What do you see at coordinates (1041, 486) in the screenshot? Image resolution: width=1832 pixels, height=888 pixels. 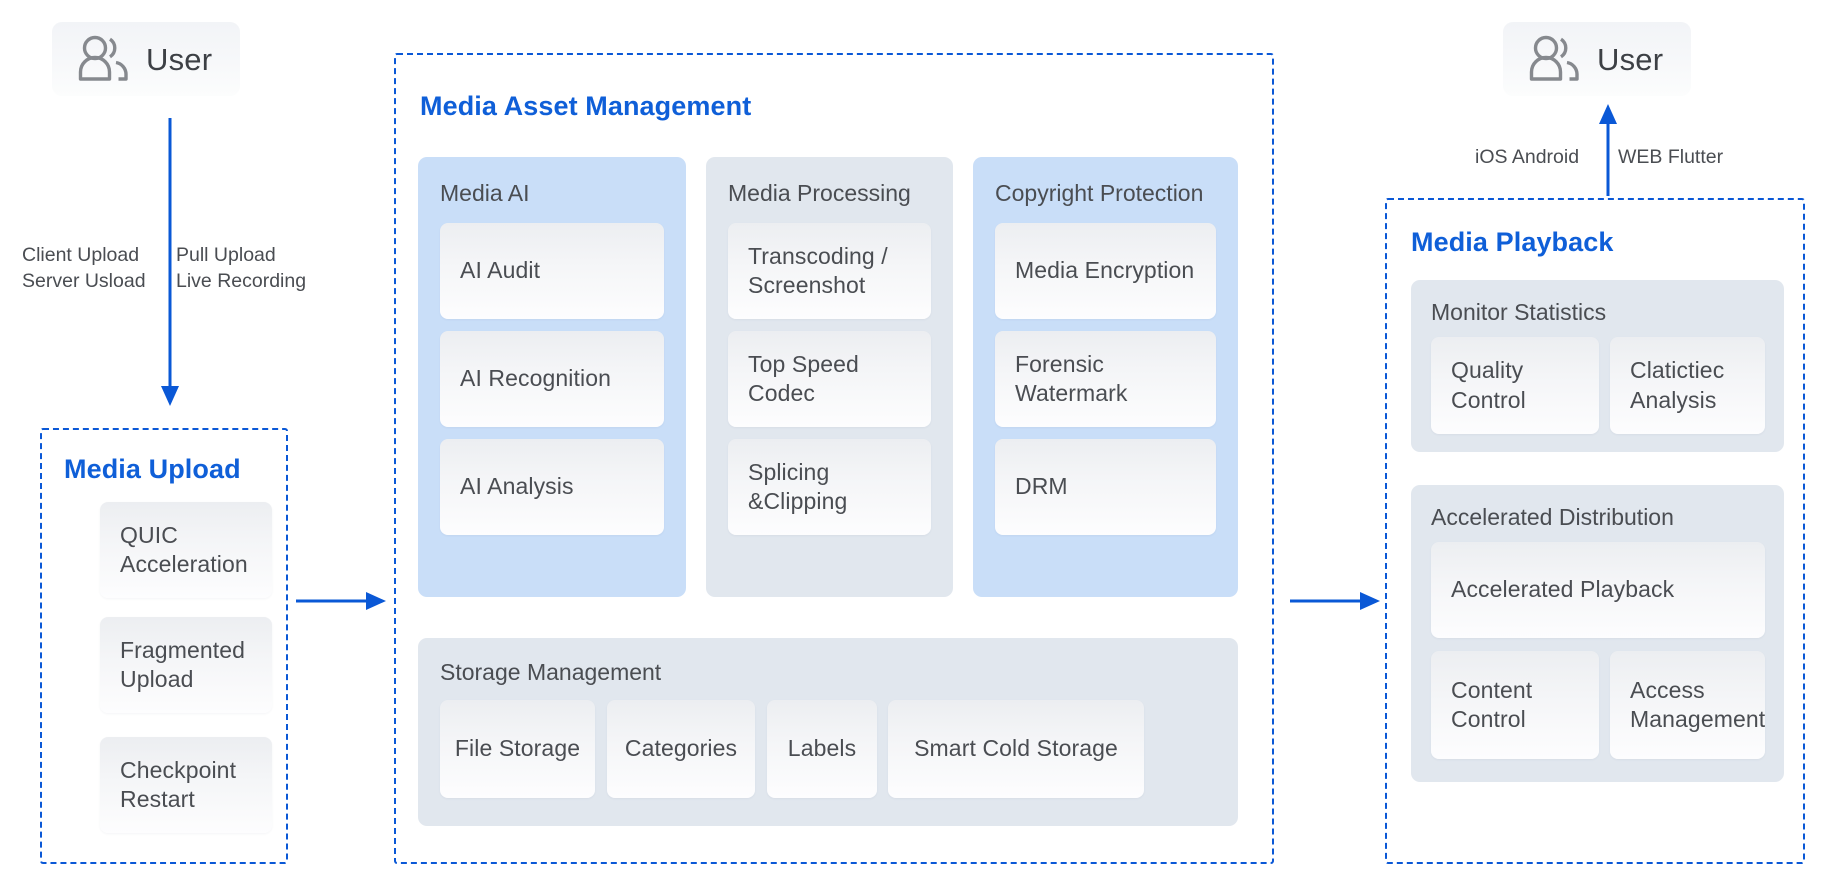 I see `card-label: DRM` at bounding box center [1041, 486].